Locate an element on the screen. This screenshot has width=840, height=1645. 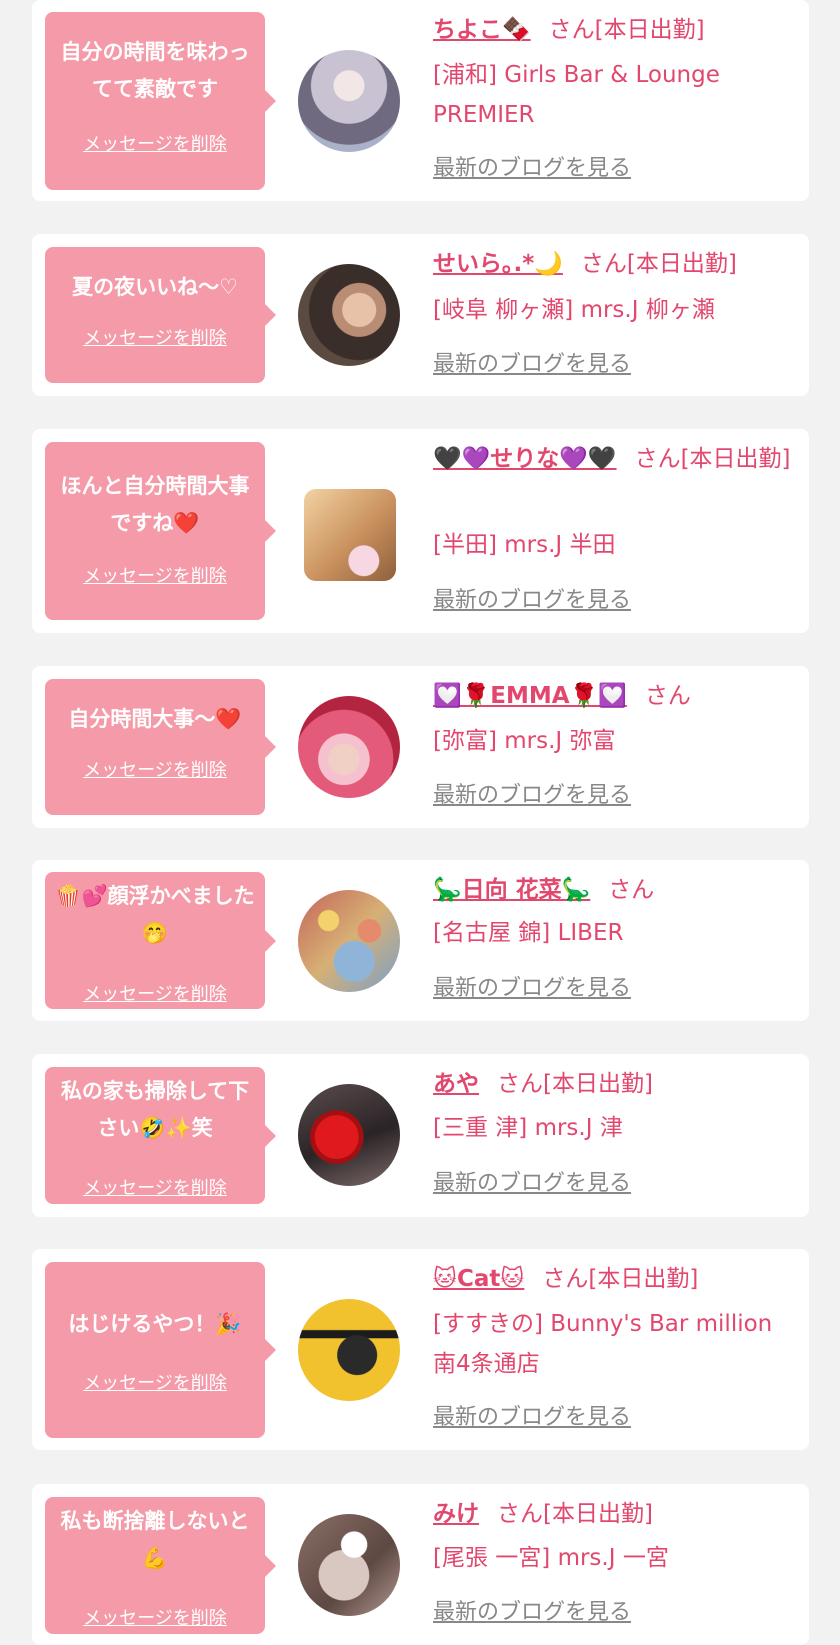
shop-name: [弥富] mrs.J 弥富 is located at coordinates (524, 741).